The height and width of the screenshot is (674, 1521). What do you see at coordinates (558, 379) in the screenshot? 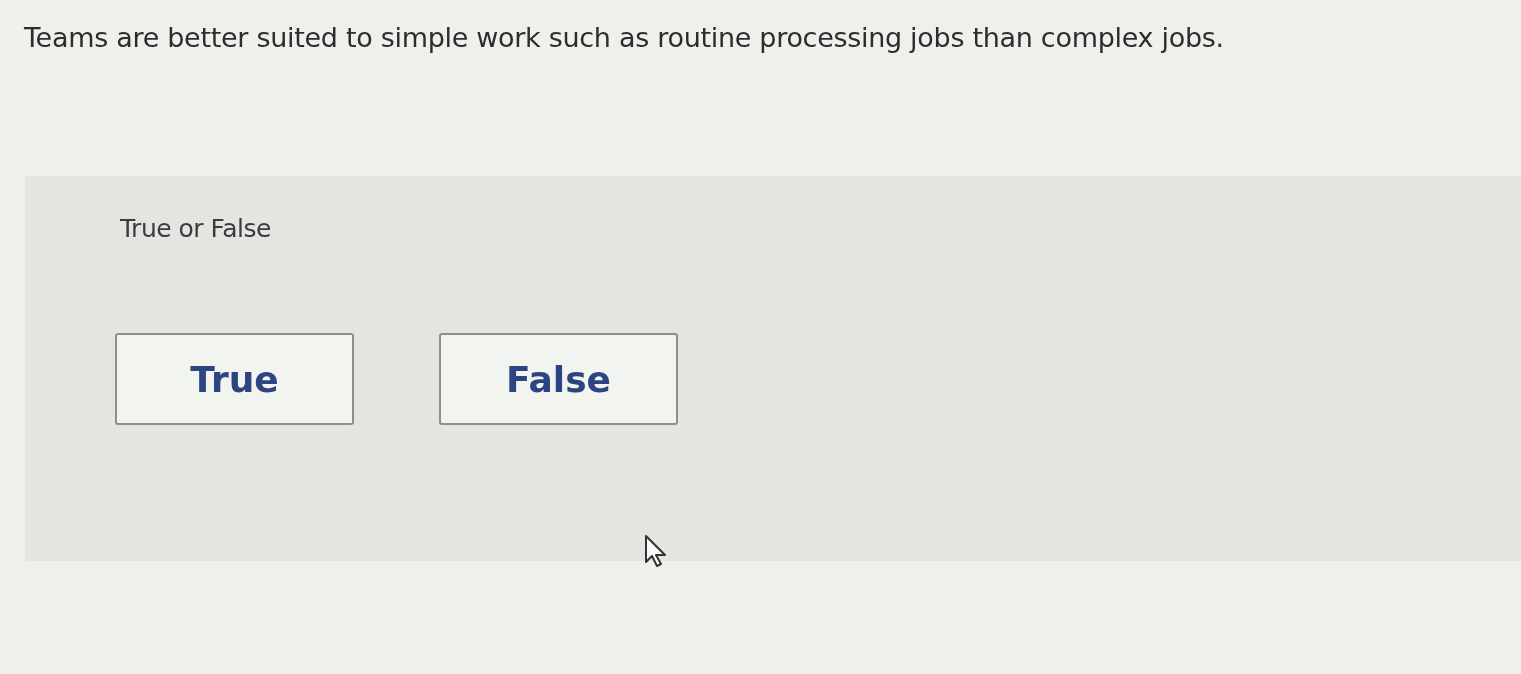
I see `answer-option: False` at bounding box center [558, 379].